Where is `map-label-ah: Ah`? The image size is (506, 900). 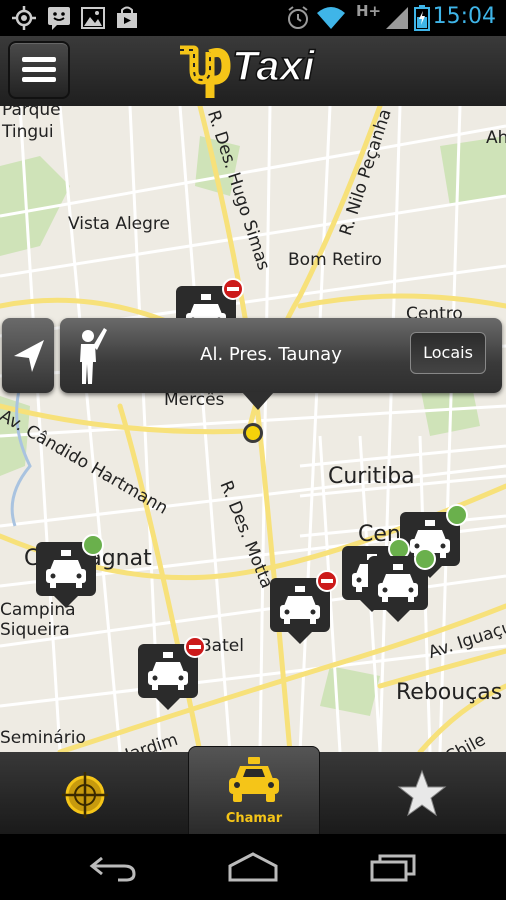 map-label-ah: Ah is located at coordinates (496, 138).